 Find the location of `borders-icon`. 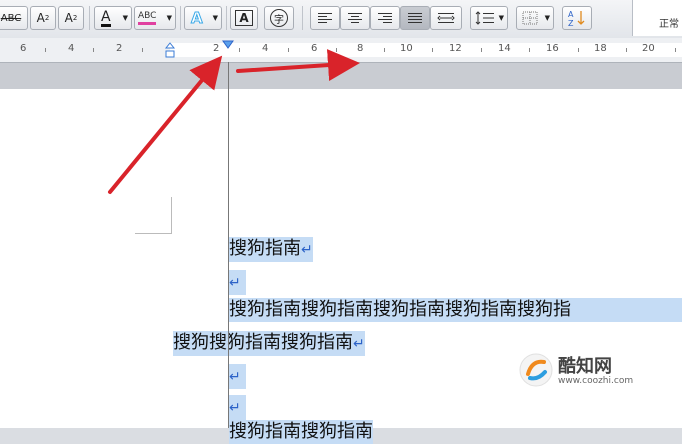

borders-icon is located at coordinates (530, 18).